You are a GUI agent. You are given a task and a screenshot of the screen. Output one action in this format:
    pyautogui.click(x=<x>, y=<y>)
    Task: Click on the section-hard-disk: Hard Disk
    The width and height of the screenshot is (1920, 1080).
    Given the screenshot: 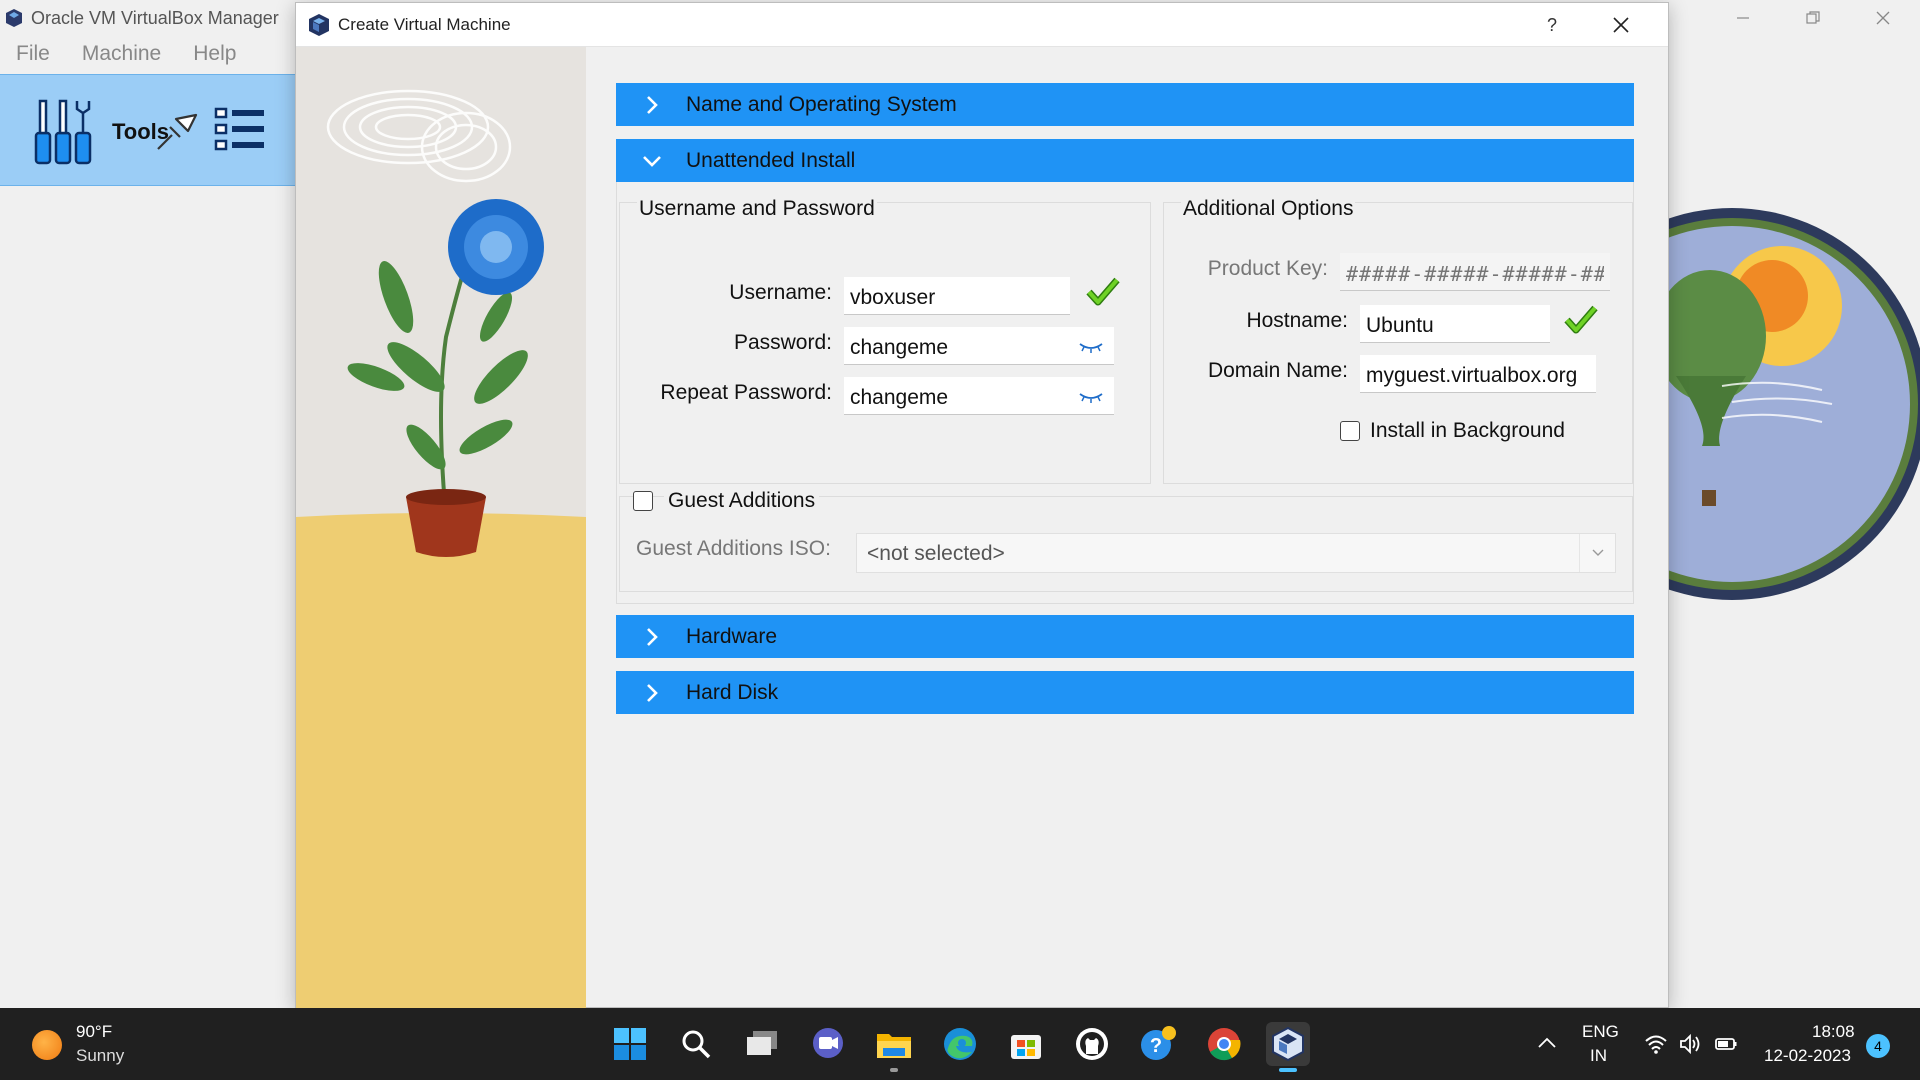 What is the action you would take?
    pyautogui.click(x=1125, y=692)
    